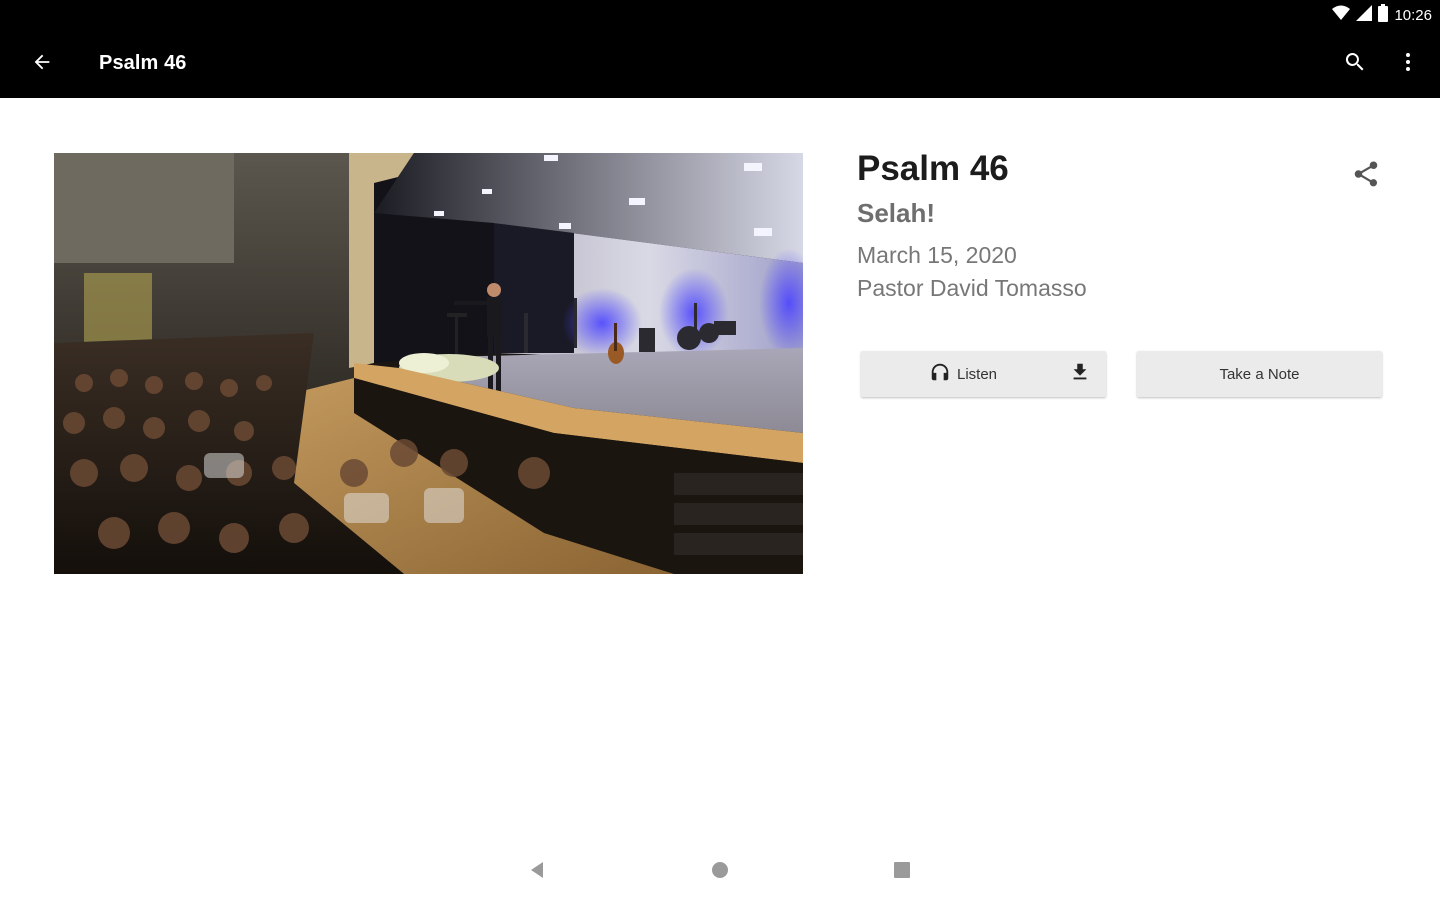 The height and width of the screenshot is (900, 1440). I want to click on status-icons: 10:26, so click(1382, 15).